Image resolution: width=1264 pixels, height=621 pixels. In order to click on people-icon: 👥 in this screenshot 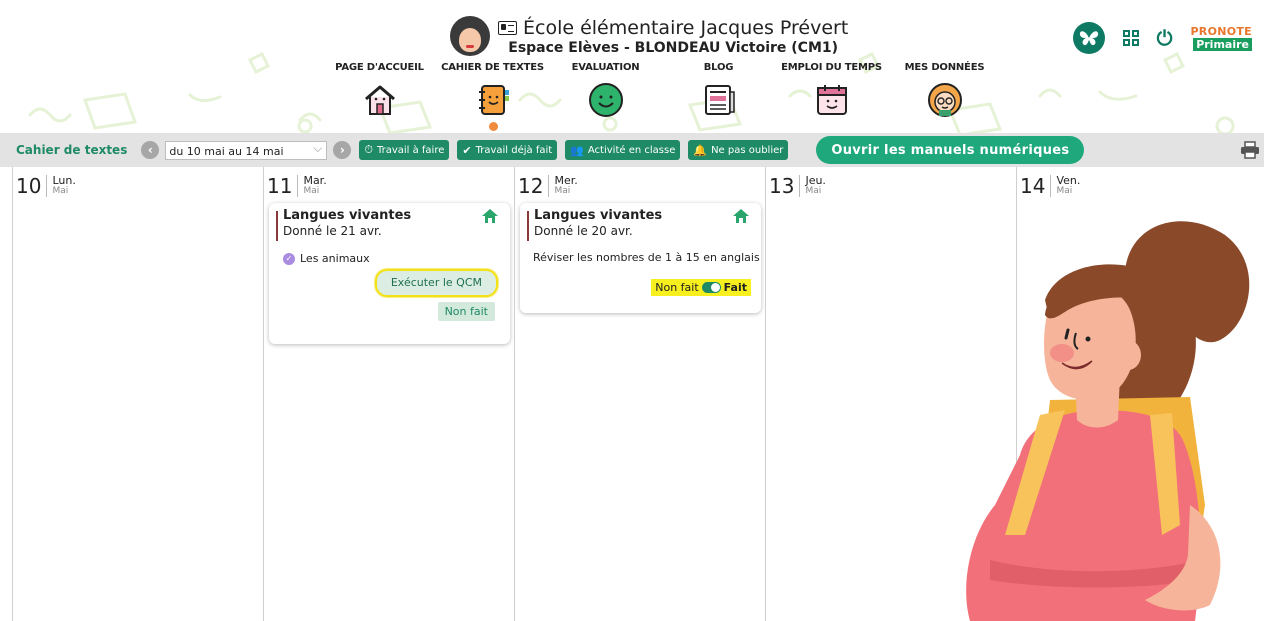, I will do `click(577, 150)`.